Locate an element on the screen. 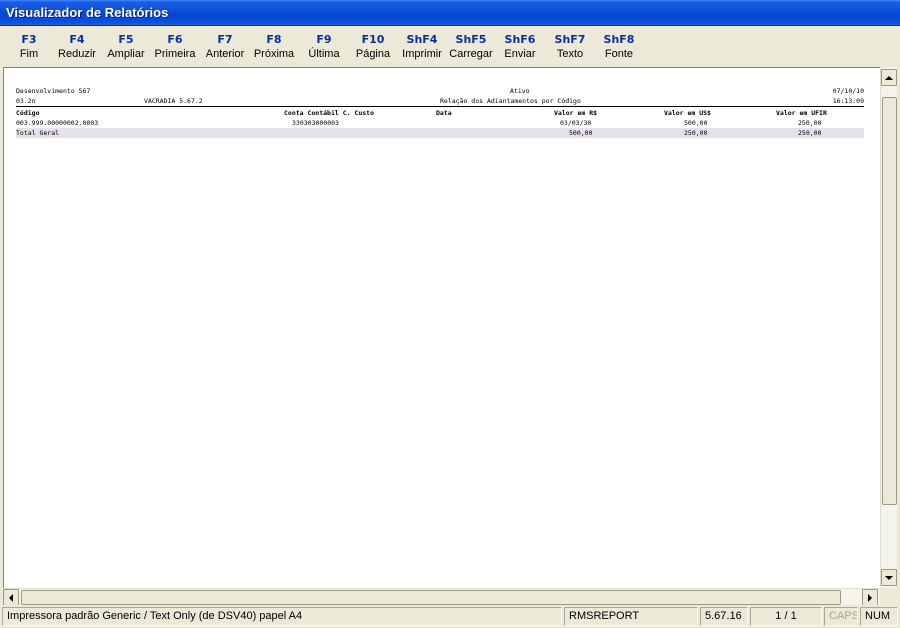 This screenshot has height=628, width=900. horizontal-scrollbar is located at coordinates (441, 597).